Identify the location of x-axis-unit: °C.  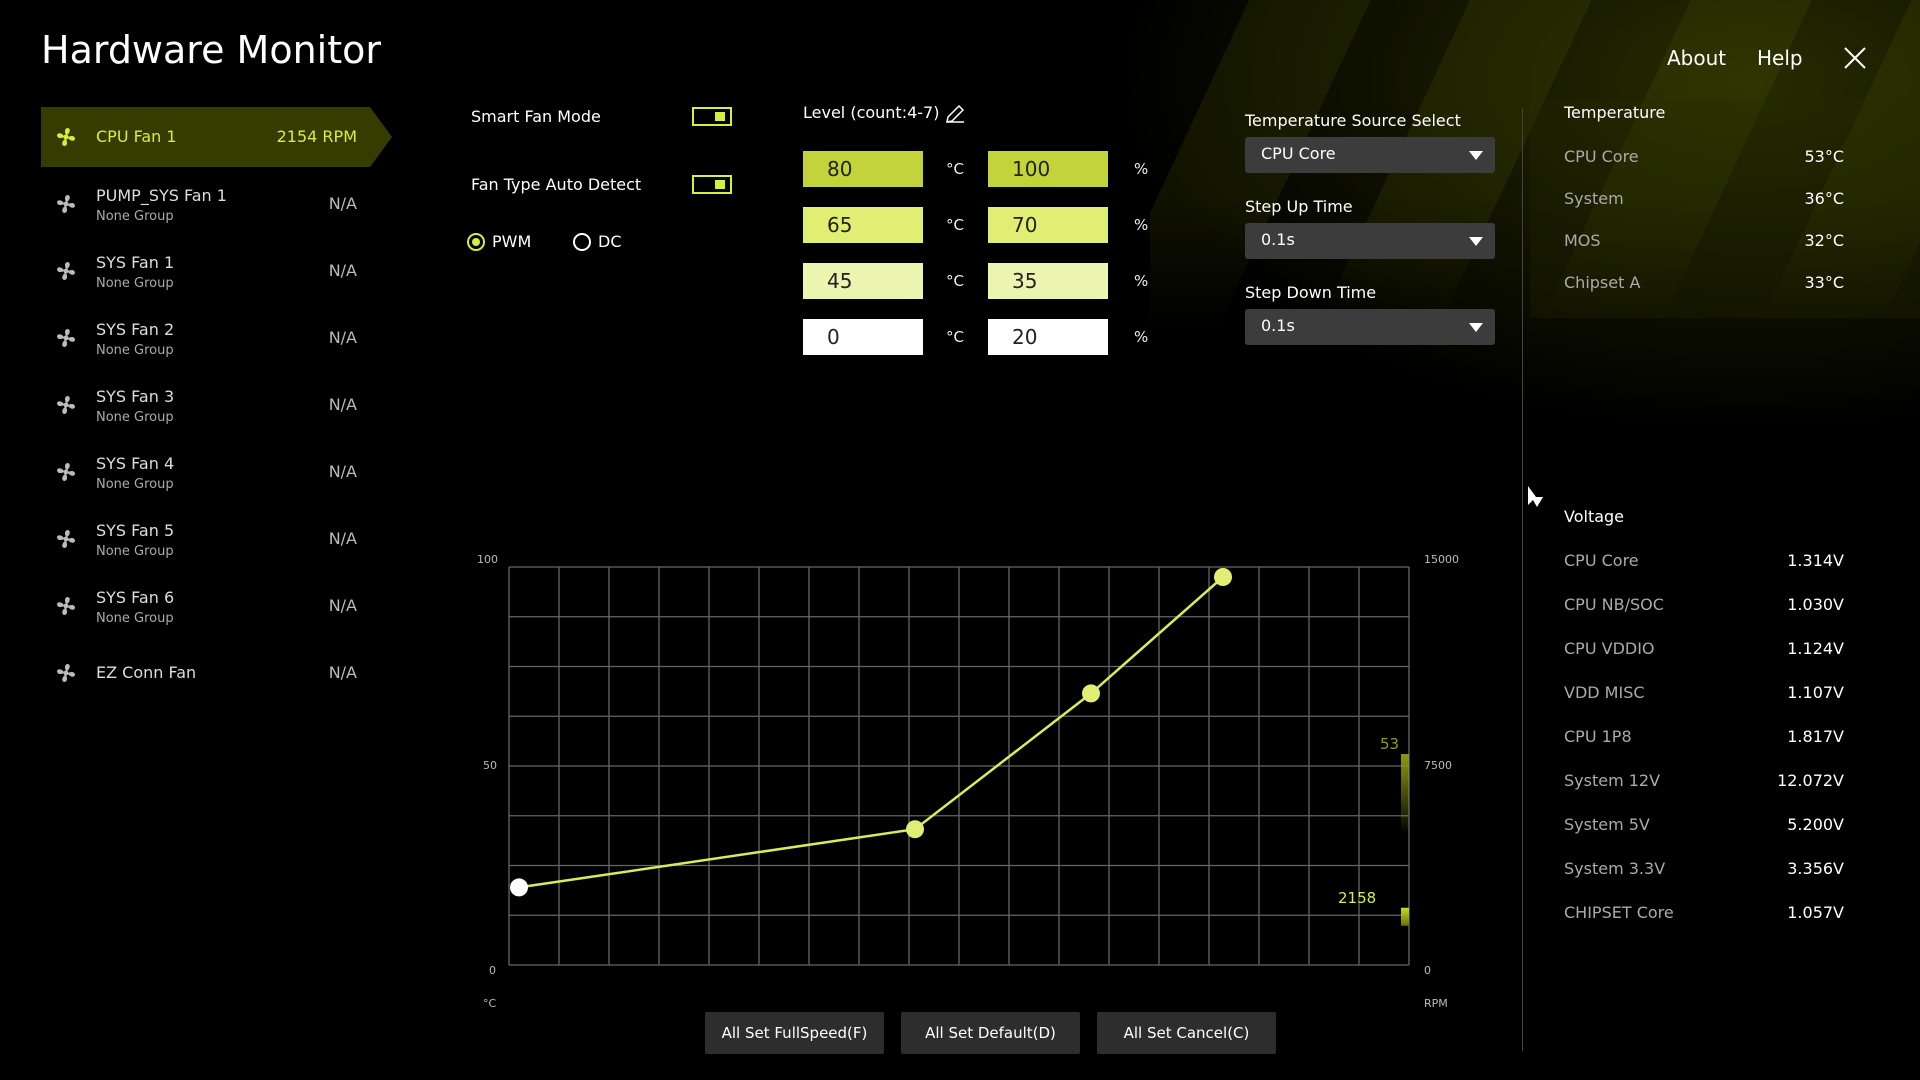
(490, 1003).